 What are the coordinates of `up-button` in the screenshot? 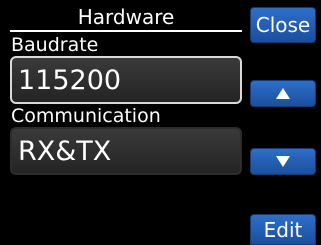 It's located at (283, 93).